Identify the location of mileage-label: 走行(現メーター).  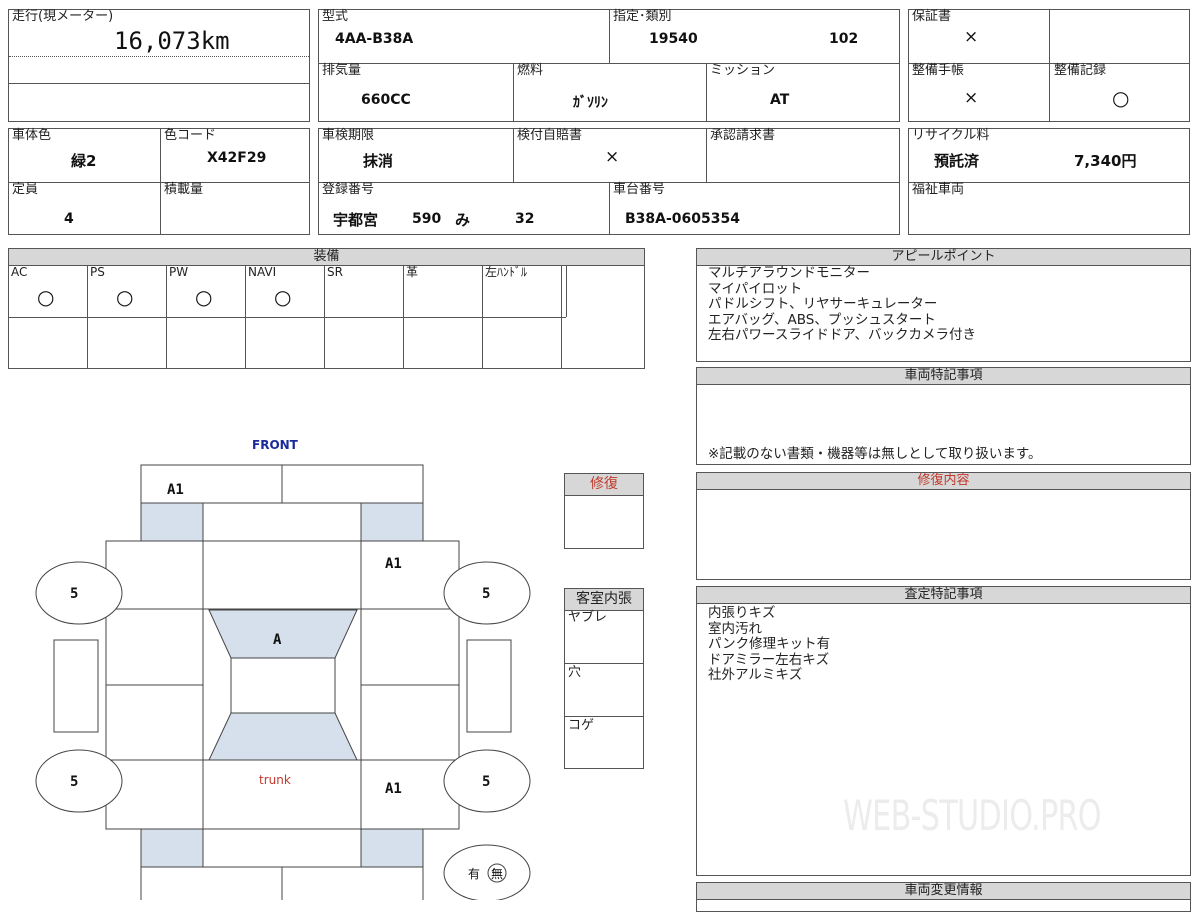
(63, 16).